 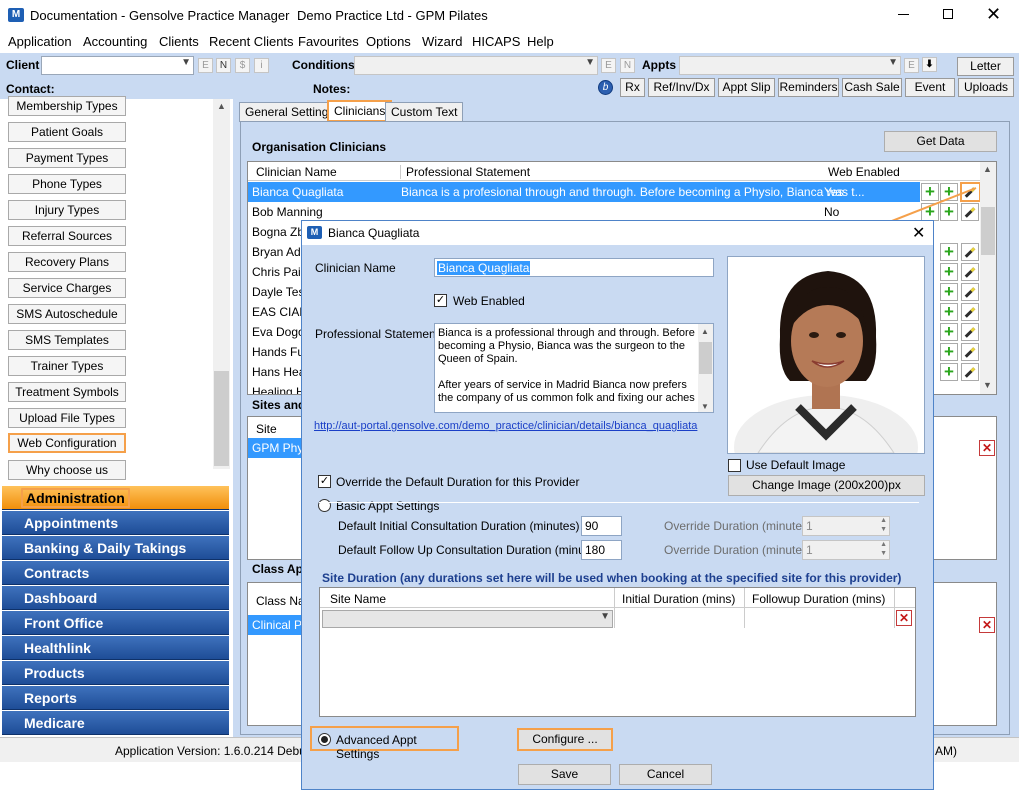 What do you see at coordinates (67, 470) in the screenshot?
I see `sidebar-item-why-choose-us: Why choose us` at bounding box center [67, 470].